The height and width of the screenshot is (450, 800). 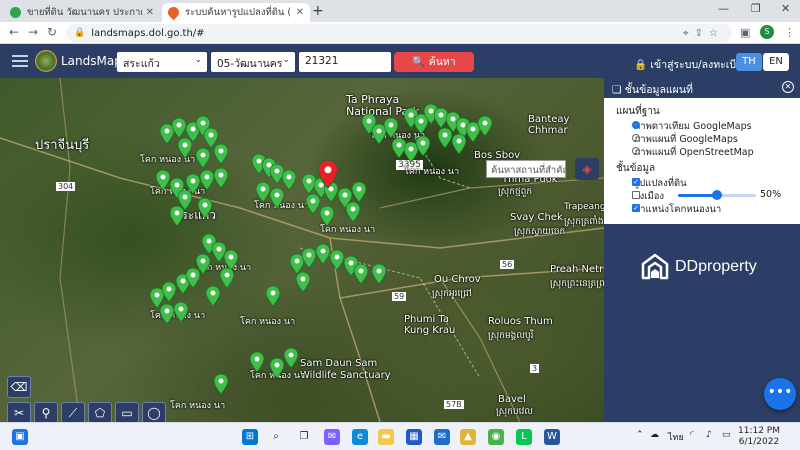 What do you see at coordinates (703, 33) in the screenshot?
I see `omnibox-actions: ⌖⇪☆` at bounding box center [703, 33].